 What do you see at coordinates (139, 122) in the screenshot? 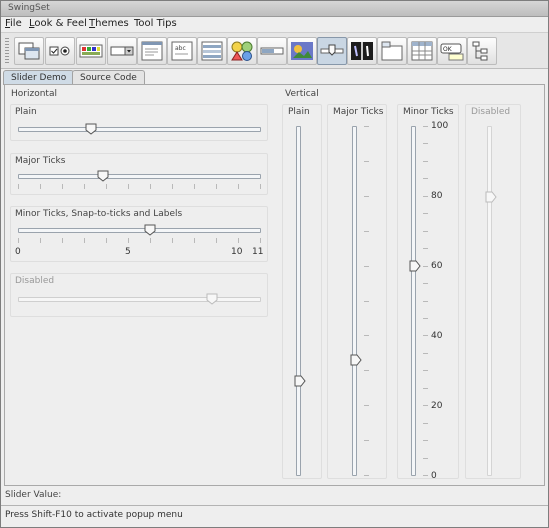
I see `horizontal-plain-panel: Plain` at bounding box center [139, 122].